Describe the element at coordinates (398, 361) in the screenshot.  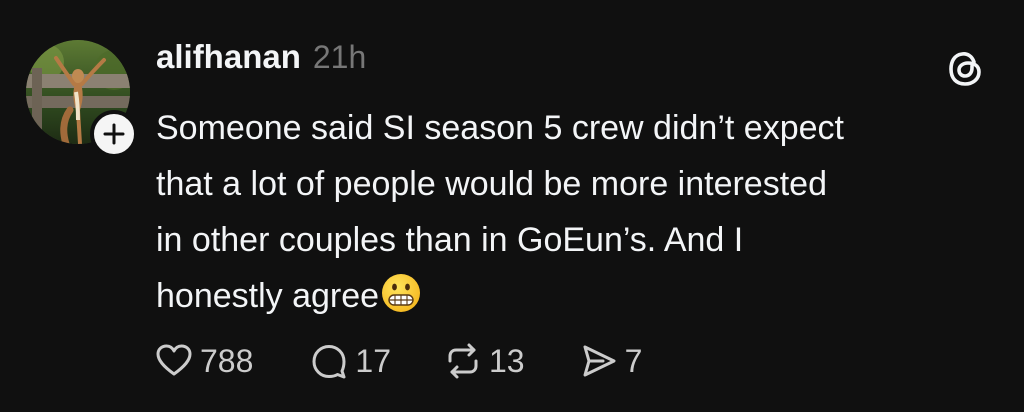
I see `post-actions: 788 17 13 7` at that location.